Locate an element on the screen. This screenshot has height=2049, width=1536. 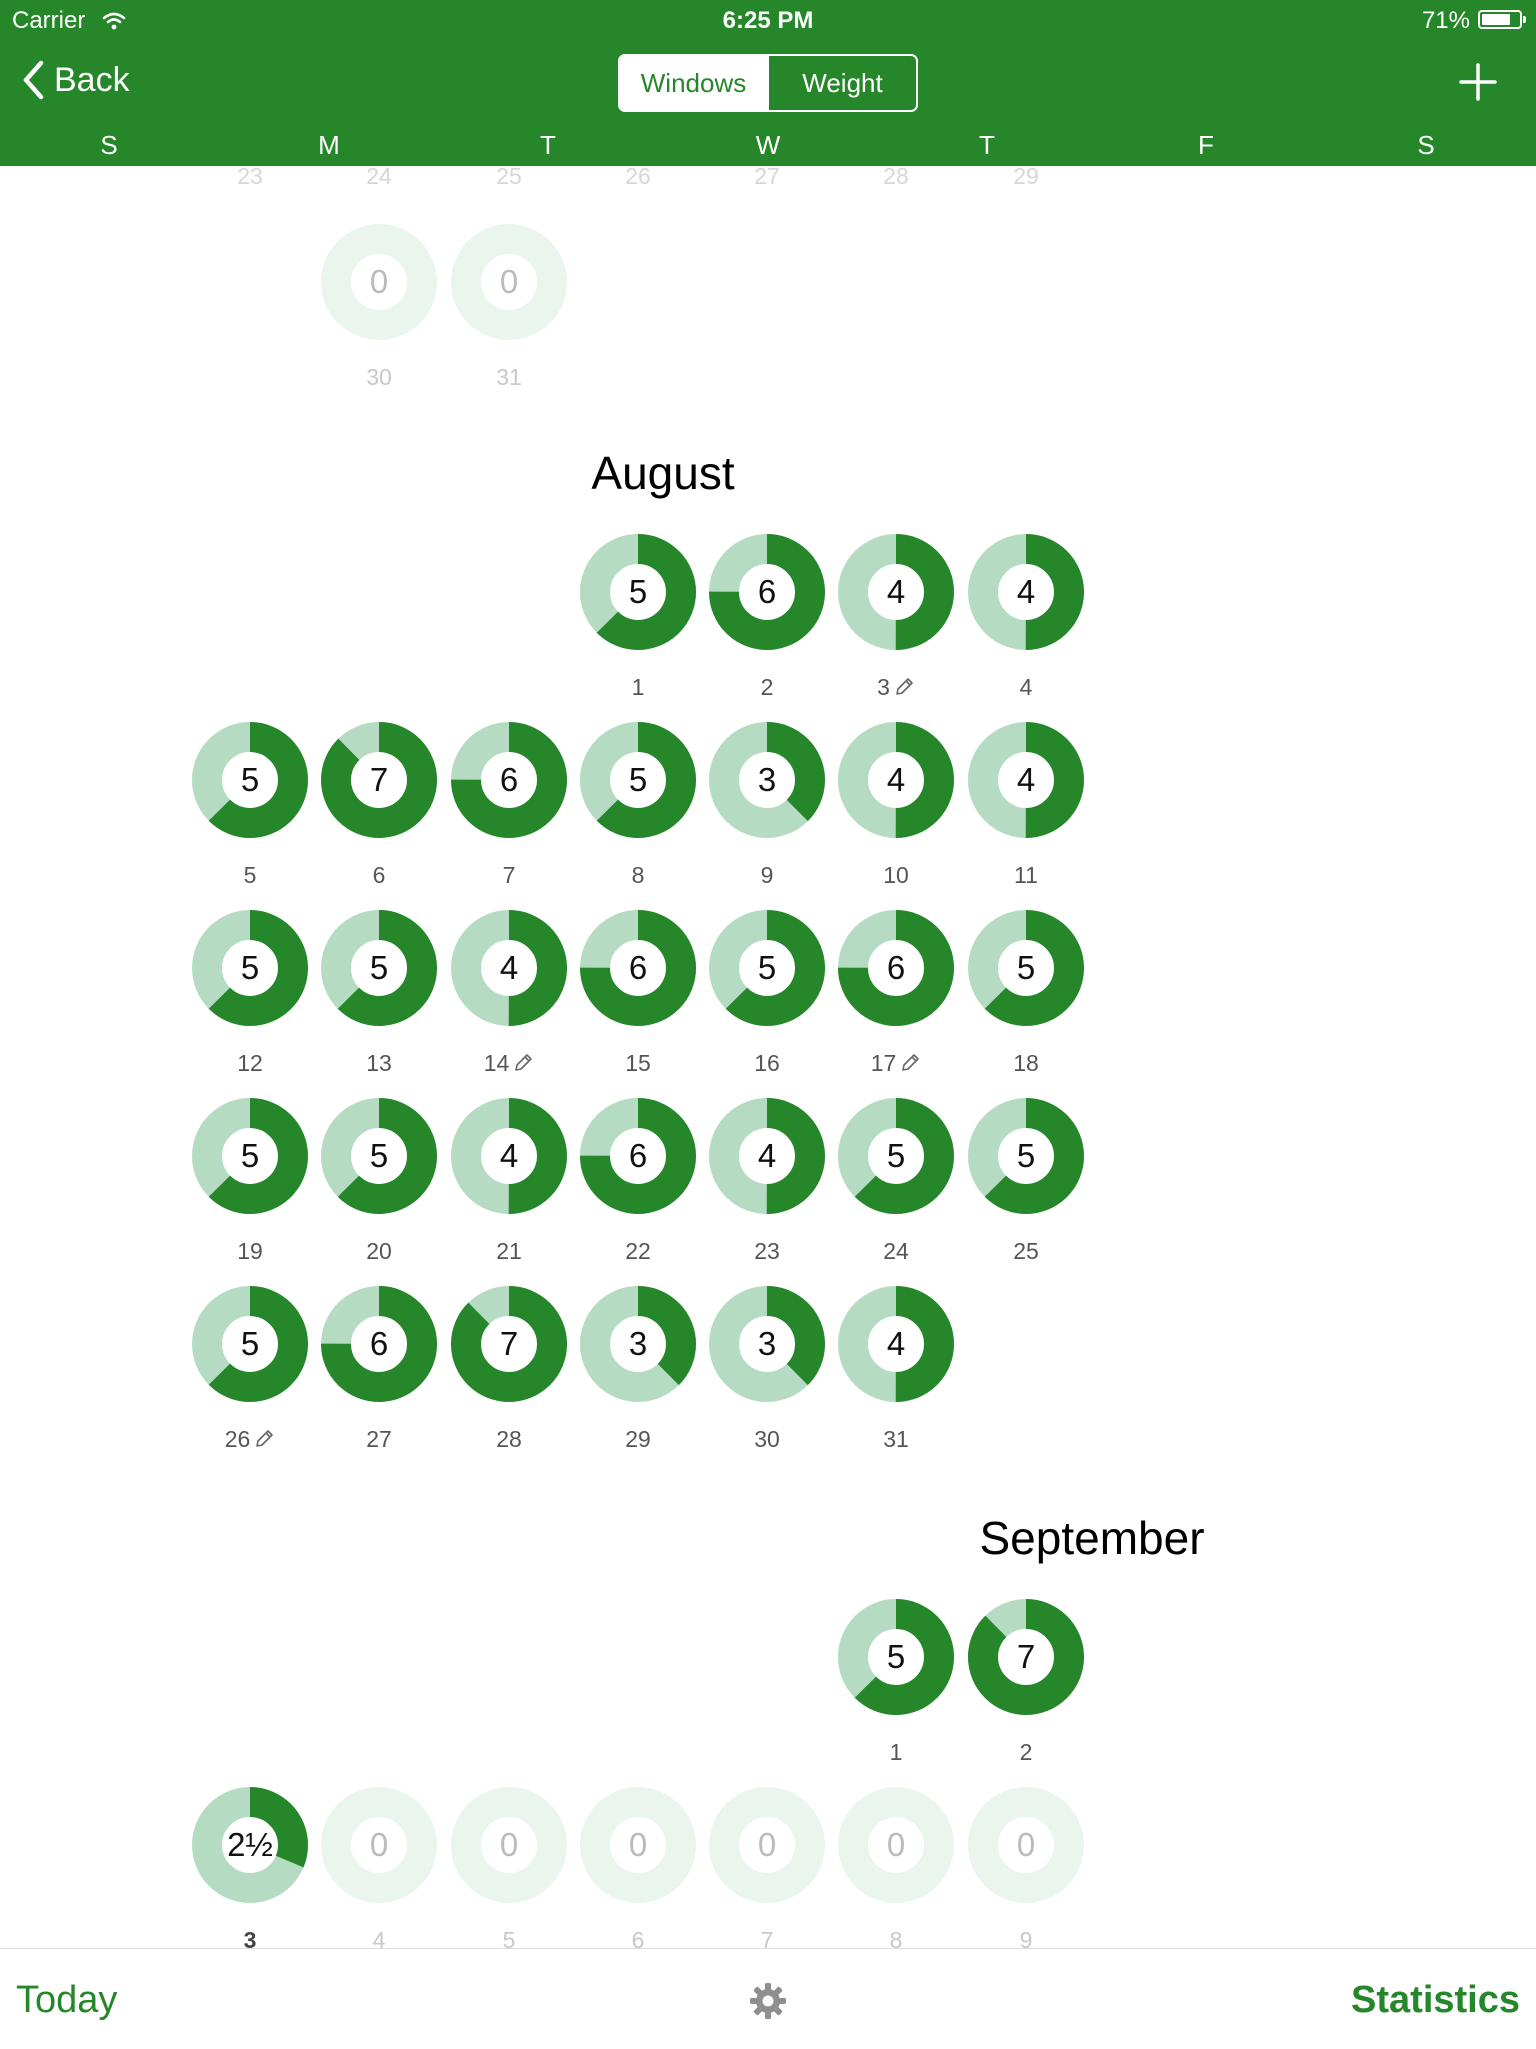
day-number: 26 is located at coordinates (250, 1439).